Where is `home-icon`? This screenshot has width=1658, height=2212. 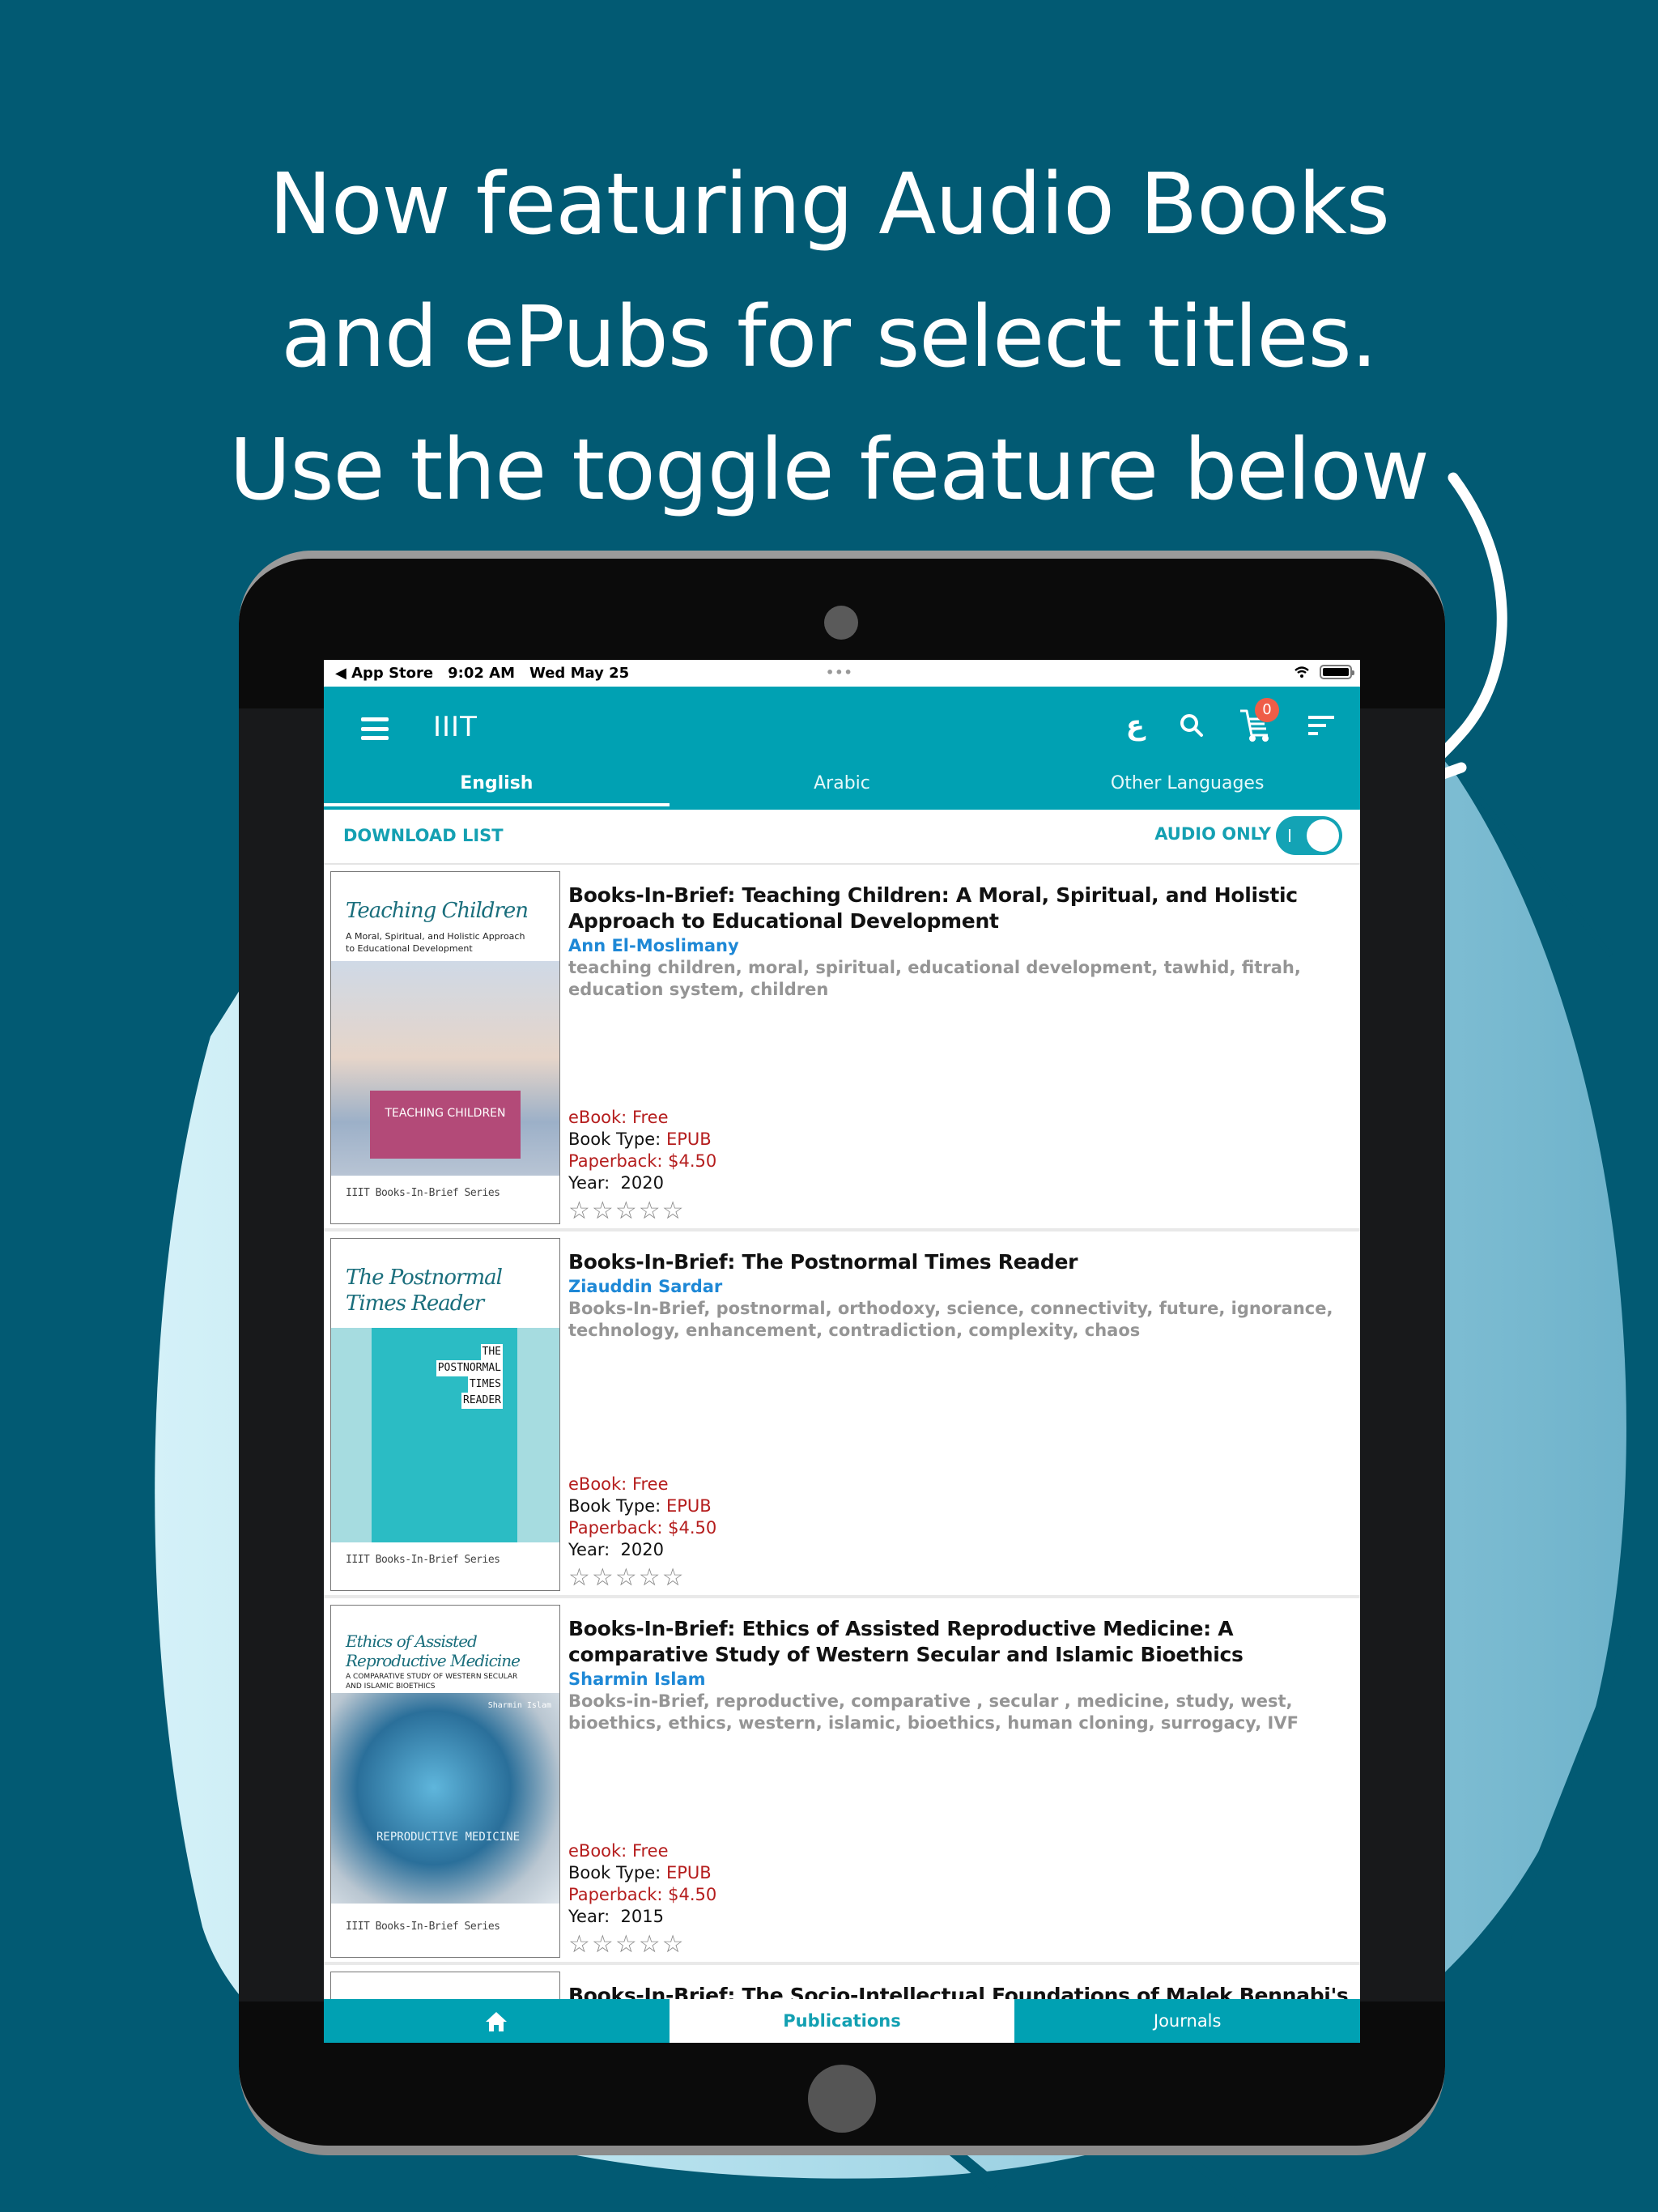 home-icon is located at coordinates (497, 2022).